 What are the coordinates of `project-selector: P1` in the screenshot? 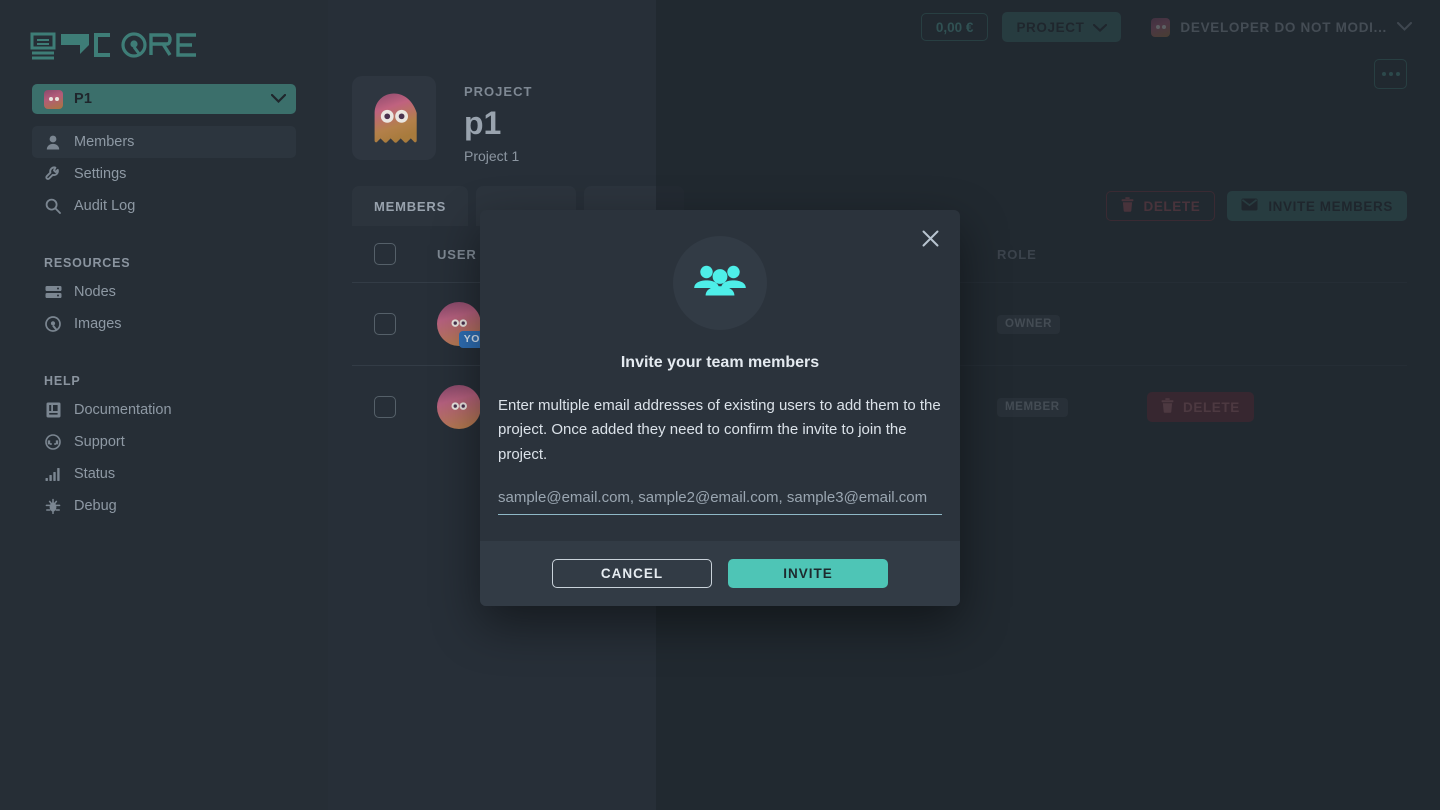 It's located at (164, 99).